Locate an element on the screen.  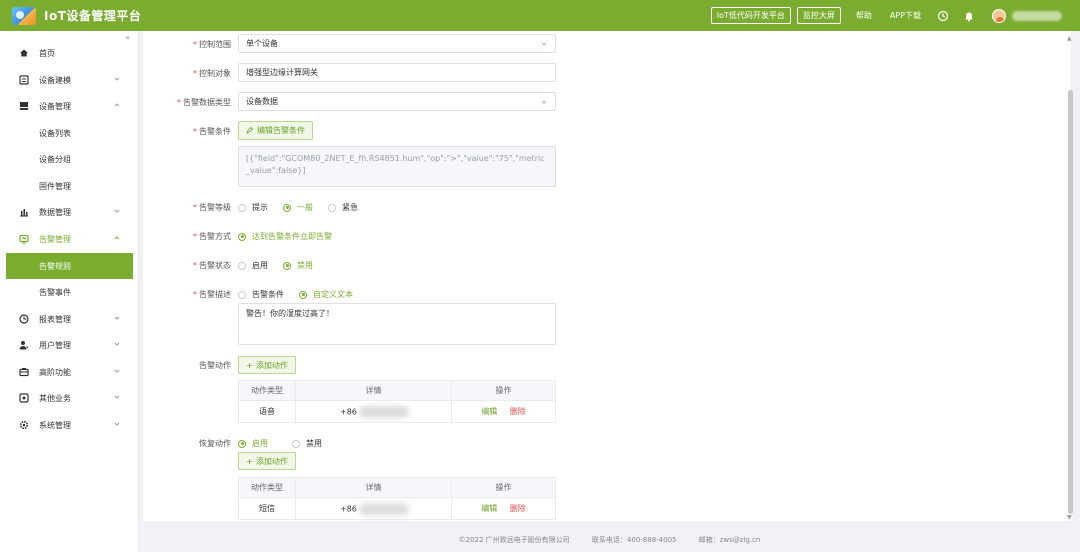
action-type-cell: 语音 is located at coordinates (267, 411).